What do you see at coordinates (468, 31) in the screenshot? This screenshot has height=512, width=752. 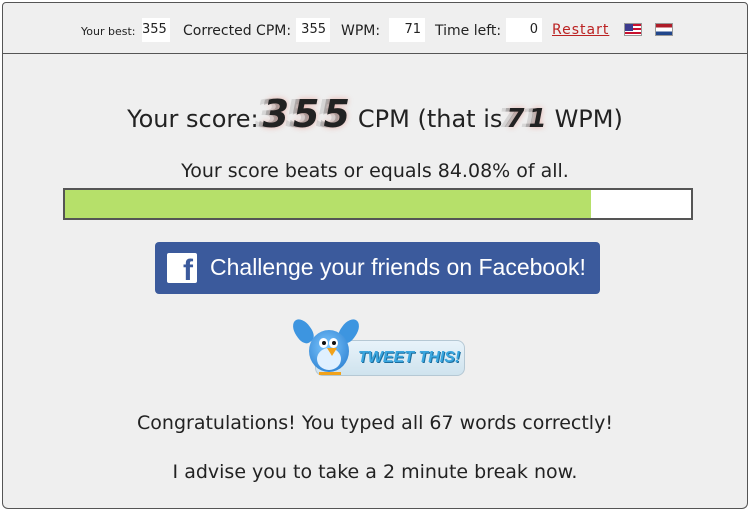 I see `time-left-label: Time left:` at bounding box center [468, 31].